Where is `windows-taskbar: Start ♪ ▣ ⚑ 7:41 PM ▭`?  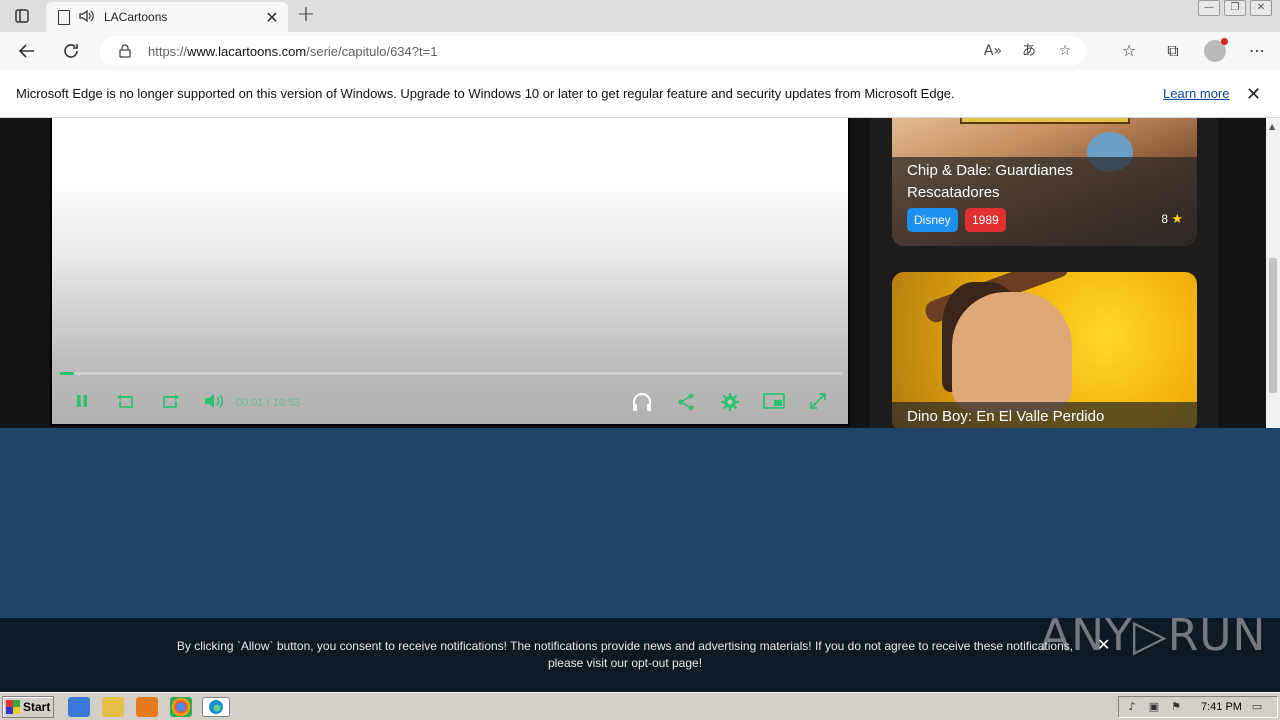
windows-taskbar: Start ♪ ▣ ⚑ 7:41 PM ▭ is located at coordinates (640, 706).